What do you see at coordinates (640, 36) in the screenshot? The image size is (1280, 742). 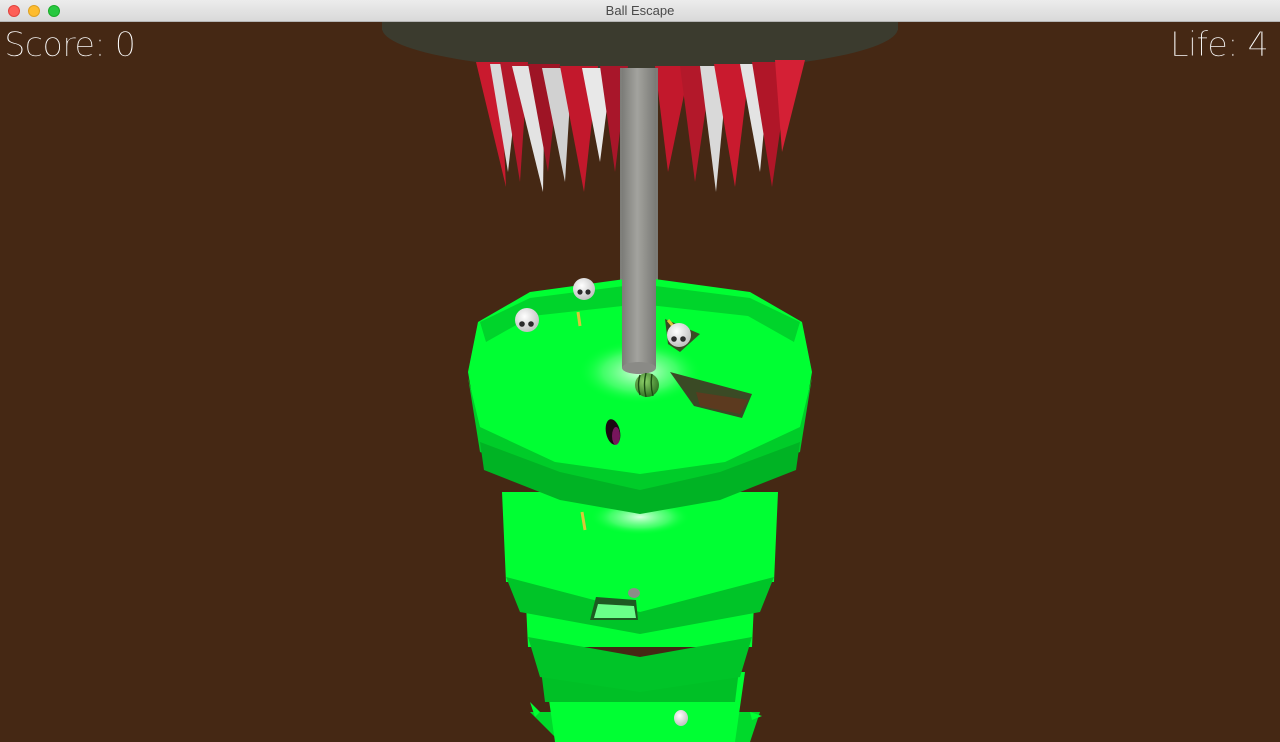 I see `ceiling-crusher` at bounding box center [640, 36].